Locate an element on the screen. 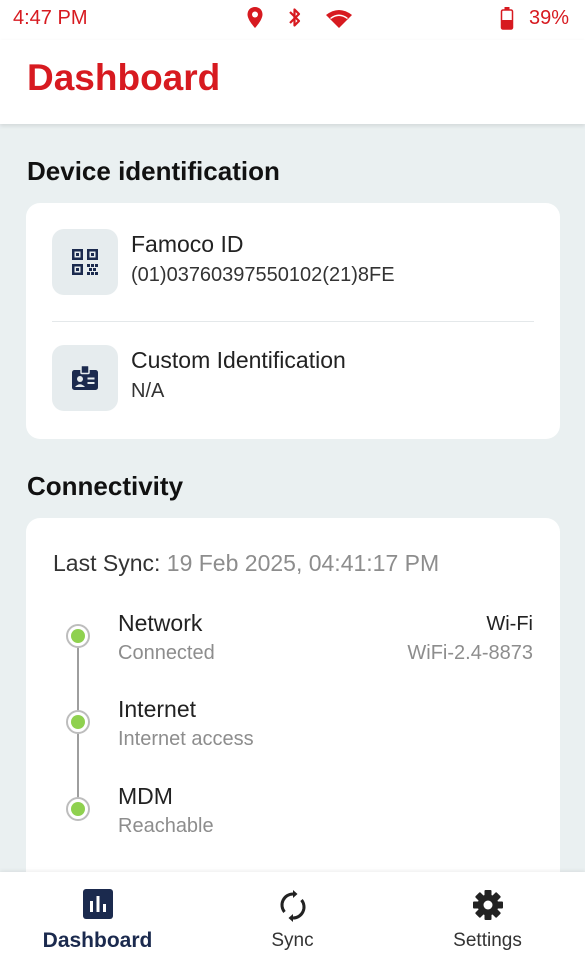 The width and height of the screenshot is (585, 963). custom-identification-row: Custom Identification N/A is located at coordinates (297, 380).